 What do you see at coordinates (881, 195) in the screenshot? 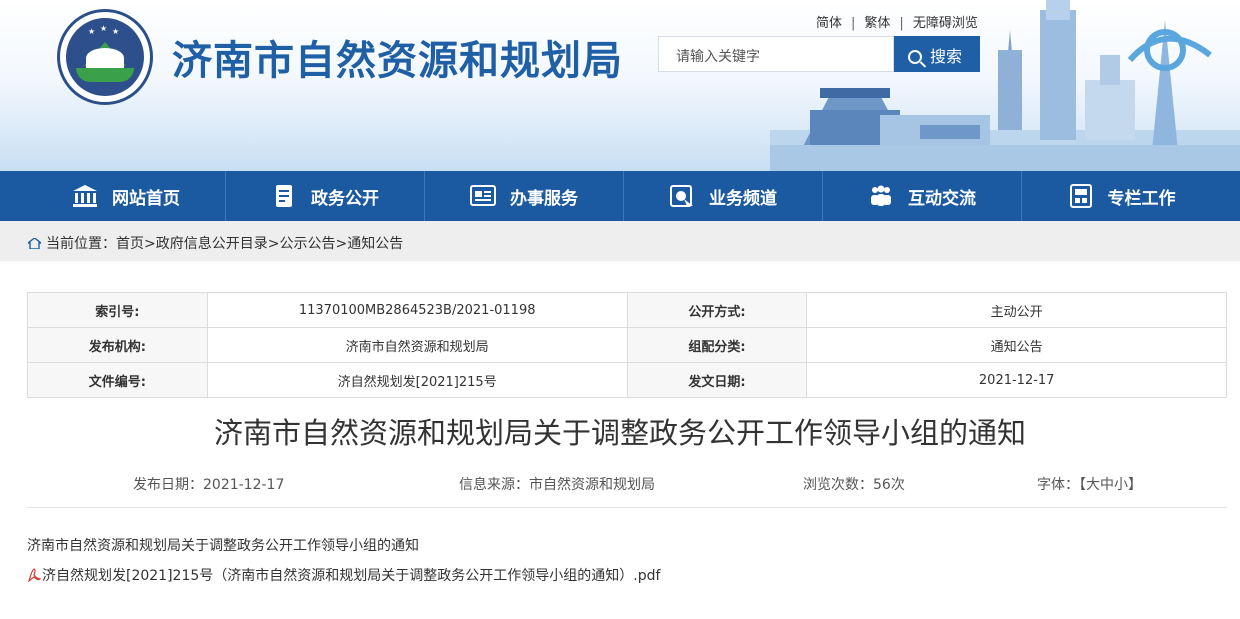
I see `people-icon` at bounding box center [881, 195].